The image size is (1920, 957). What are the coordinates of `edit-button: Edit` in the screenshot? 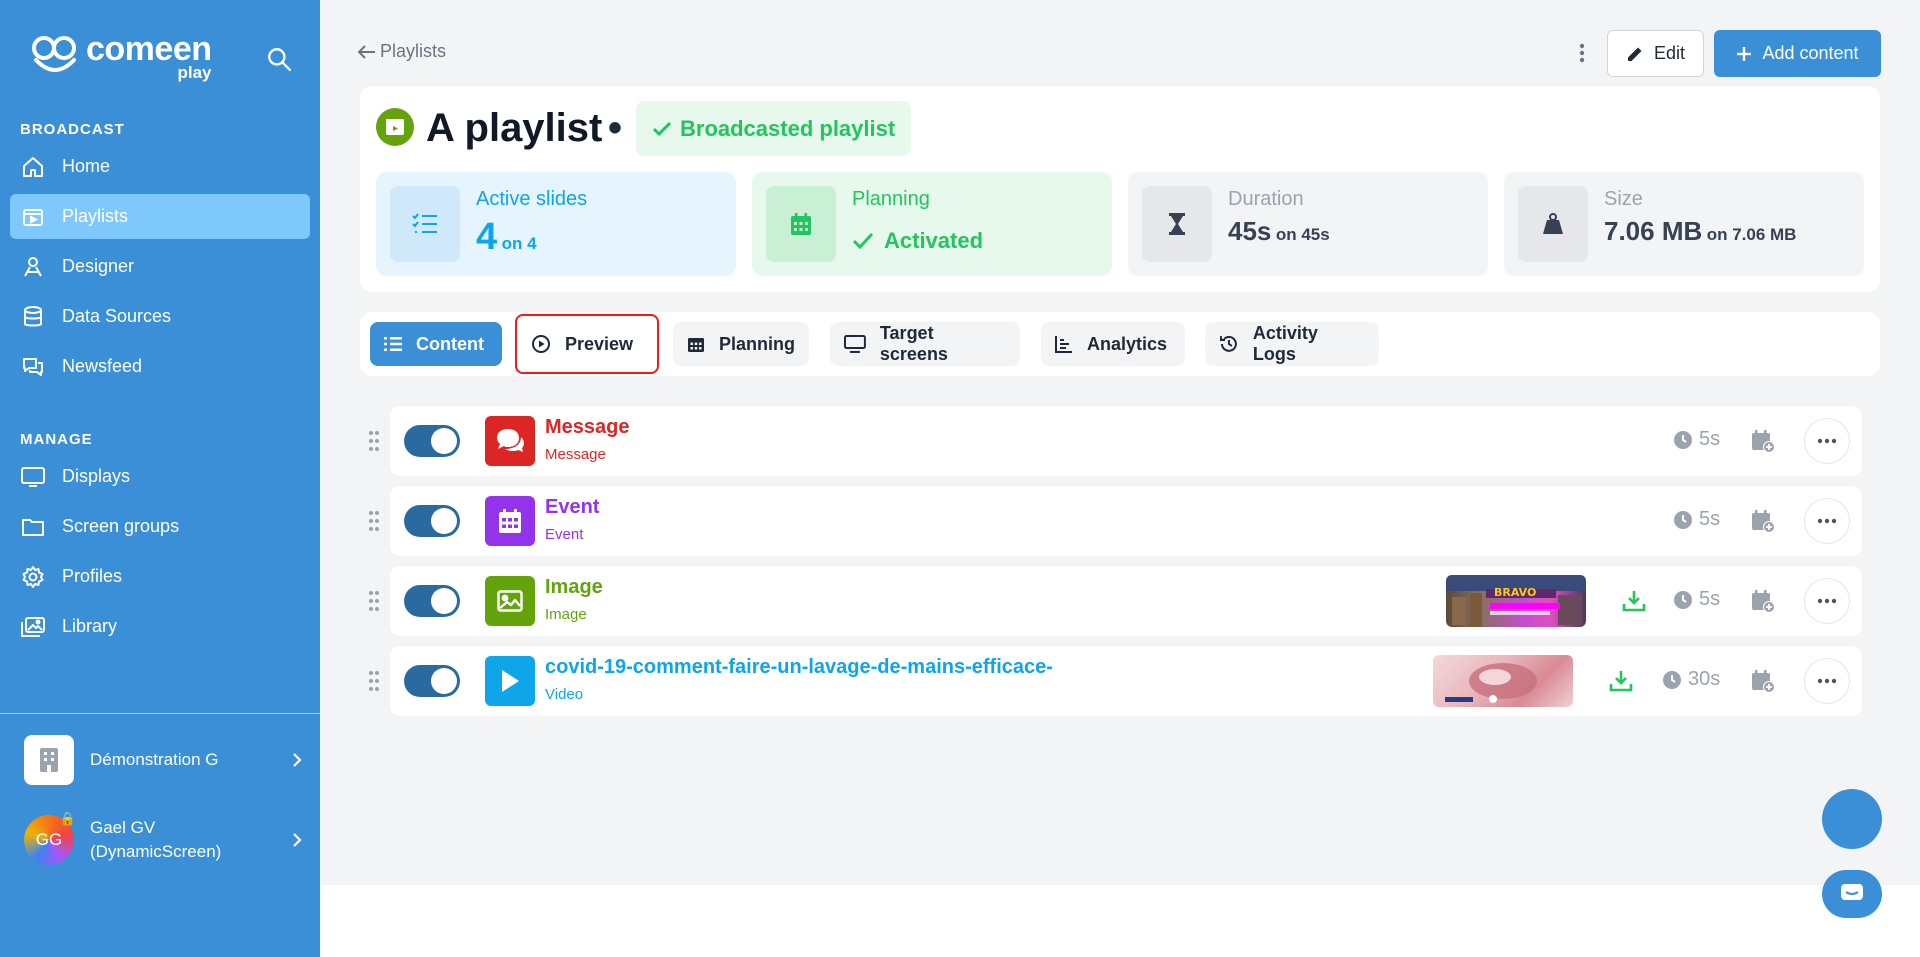 It's located at (1655, 53).